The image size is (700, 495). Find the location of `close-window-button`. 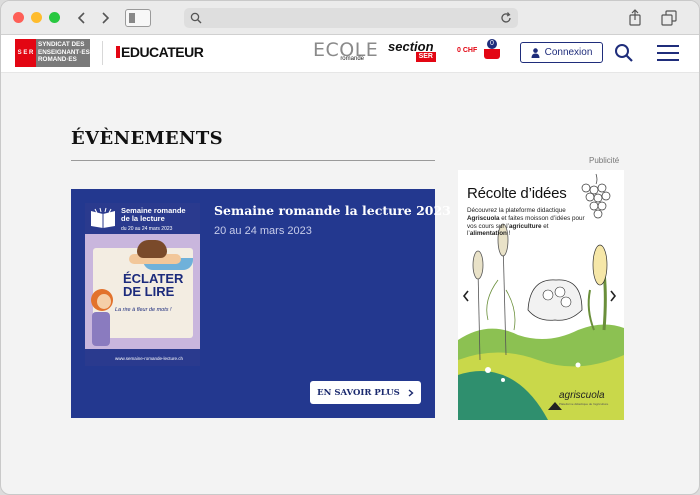

close-window-button is located at coordinates (18, 17).